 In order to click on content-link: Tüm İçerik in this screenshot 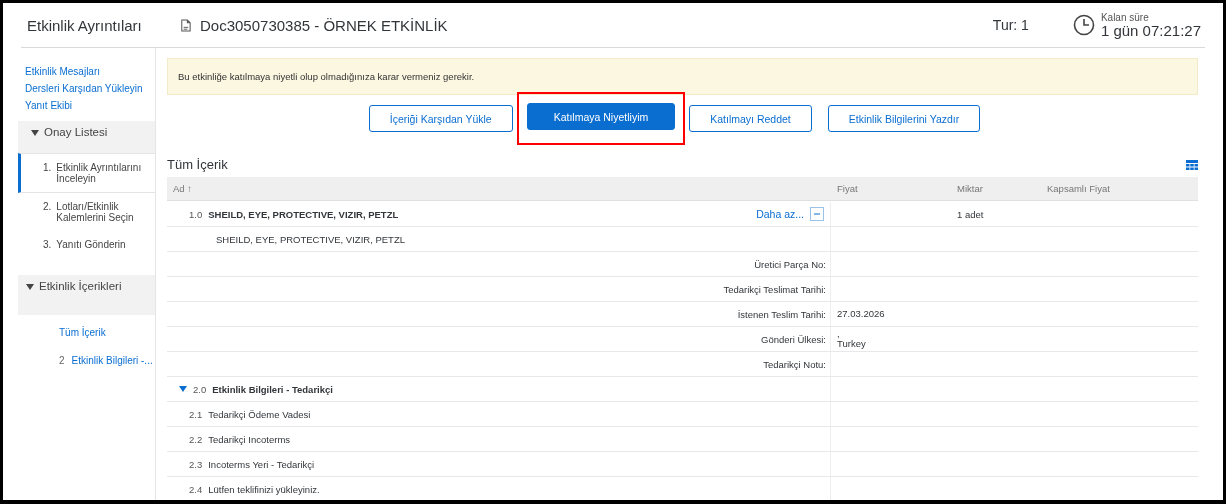, I will do `click(82, 332)`.